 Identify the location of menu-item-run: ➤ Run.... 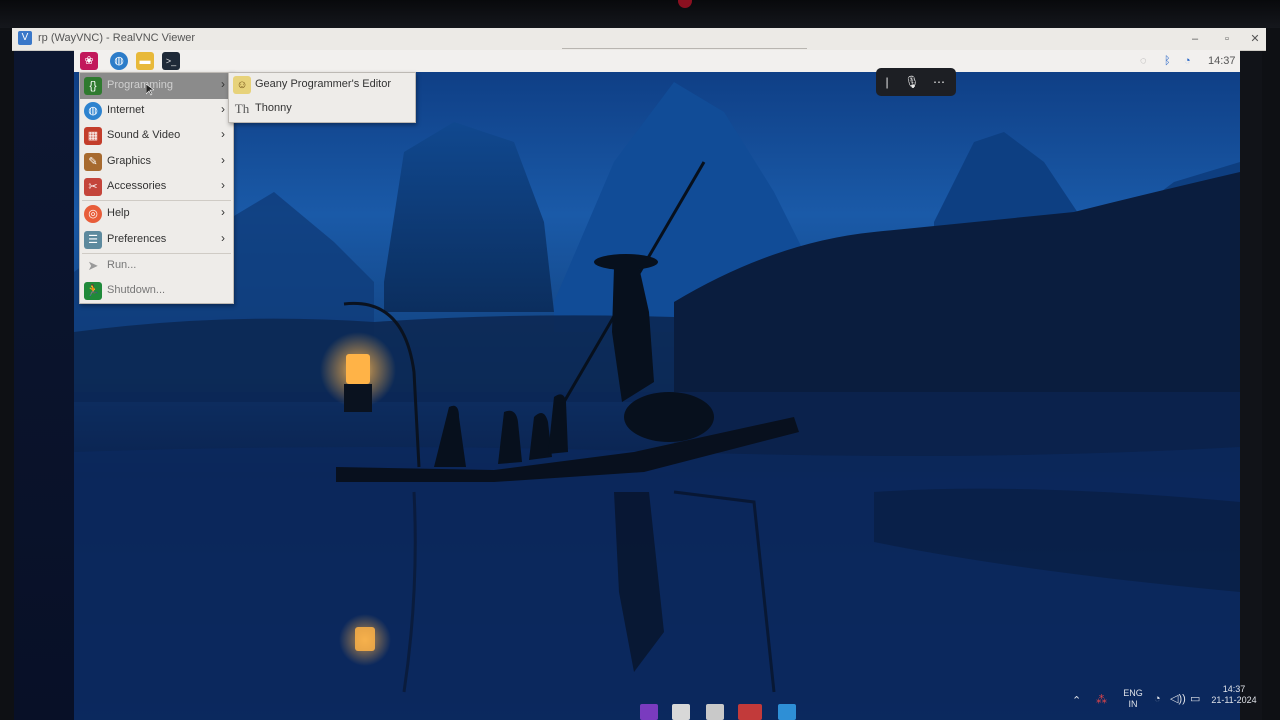
(156, 266).